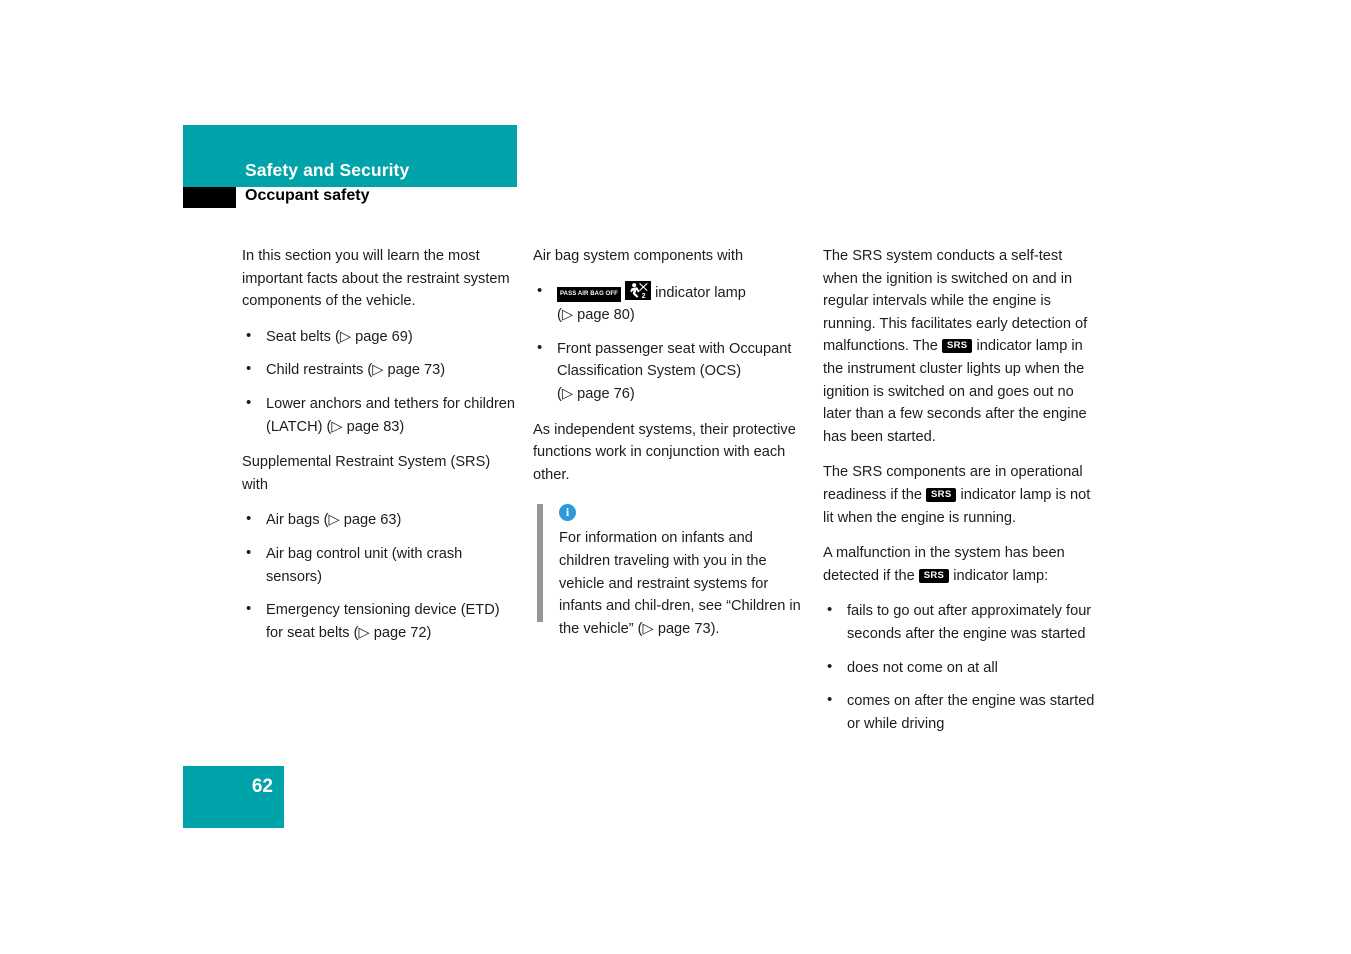  I want to click on list-item: Child restraints (▷ page 73), so click(379, 370).